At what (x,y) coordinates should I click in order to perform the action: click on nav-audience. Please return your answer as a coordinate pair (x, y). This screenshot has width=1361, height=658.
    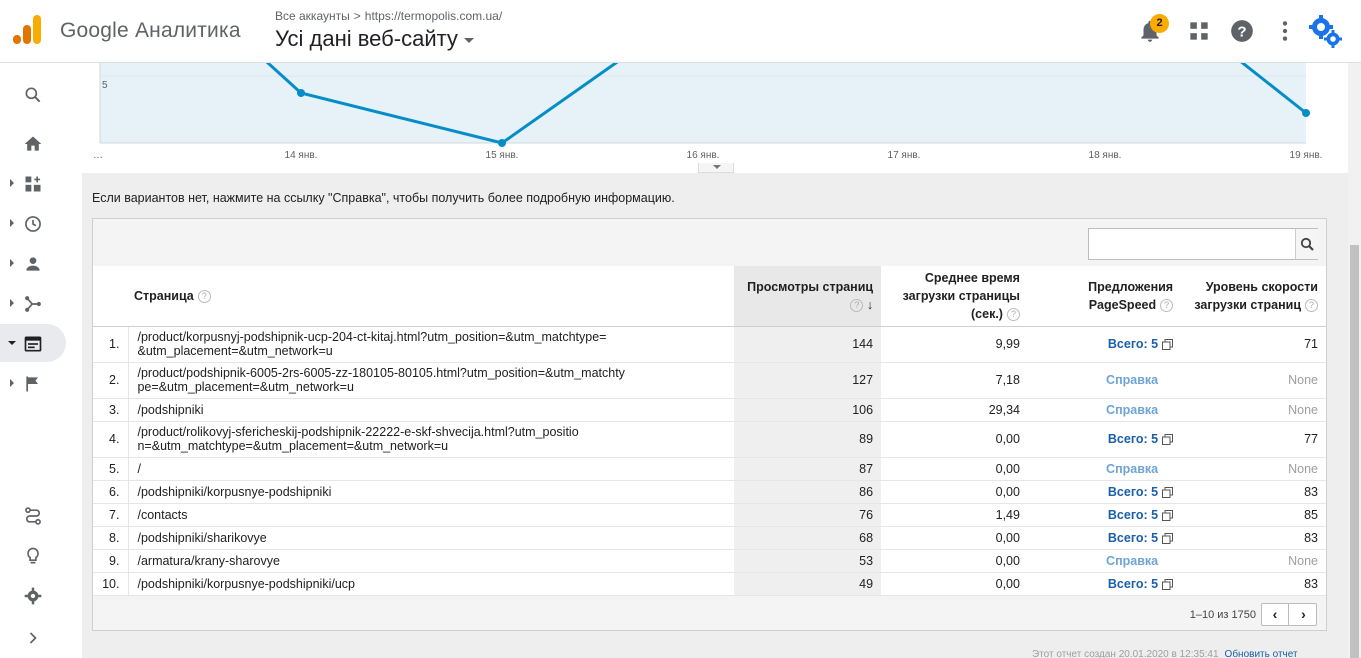
    Looking at the image, I should click on (33, 263).